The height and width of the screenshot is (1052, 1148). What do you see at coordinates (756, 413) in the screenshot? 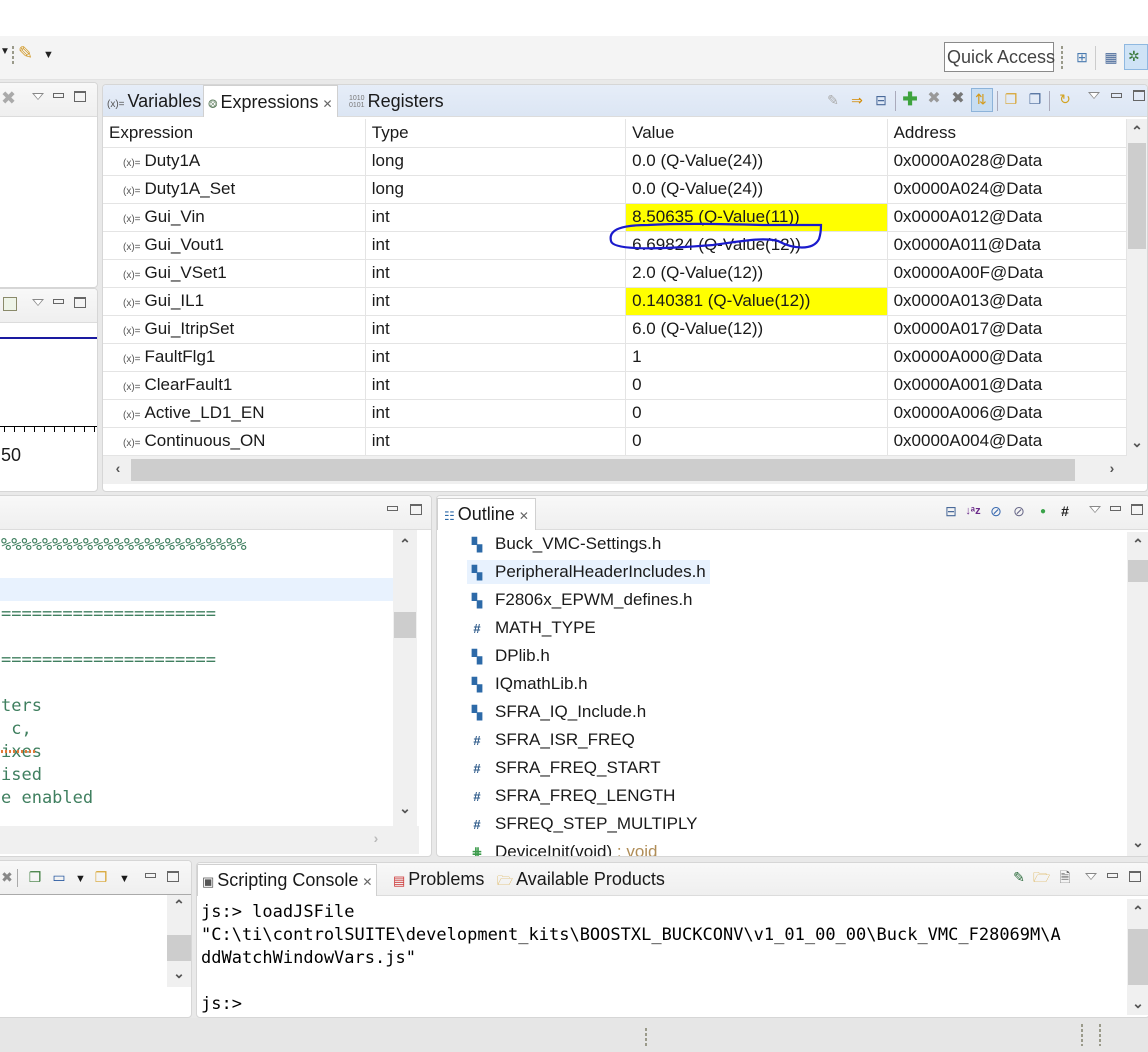
I see `value-cell: 0` at bounding box center [756, 413].